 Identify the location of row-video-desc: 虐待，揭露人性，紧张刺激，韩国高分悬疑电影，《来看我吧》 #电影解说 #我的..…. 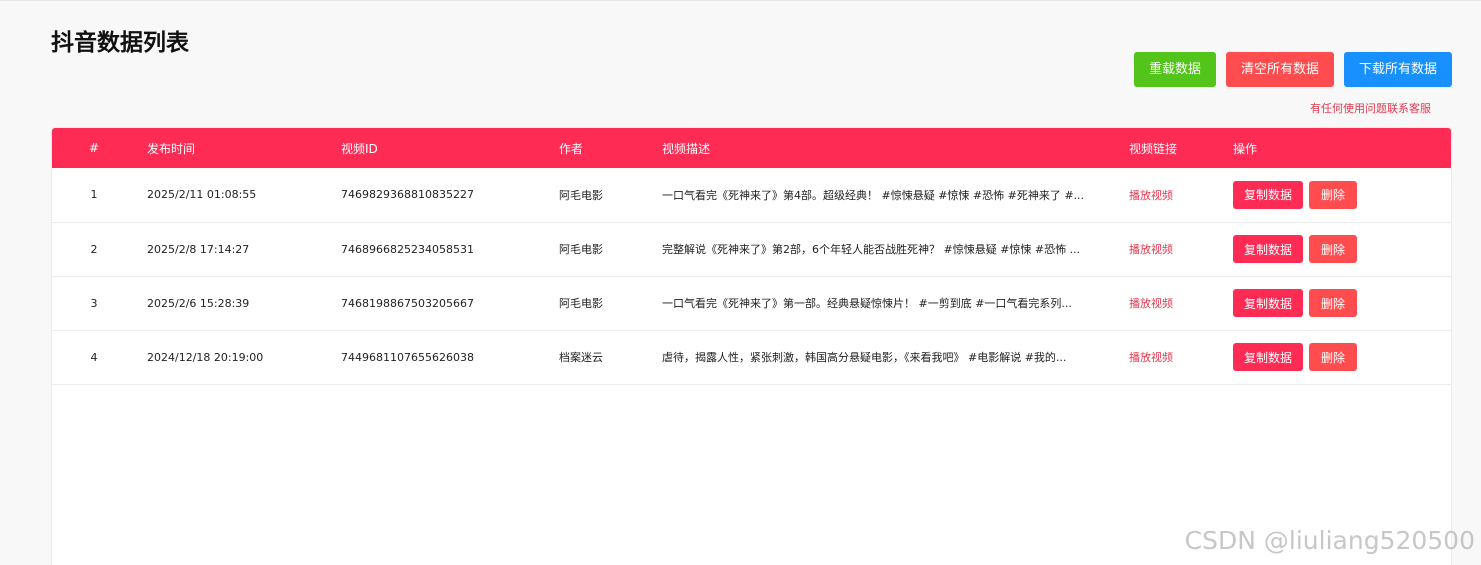
(864, 357).